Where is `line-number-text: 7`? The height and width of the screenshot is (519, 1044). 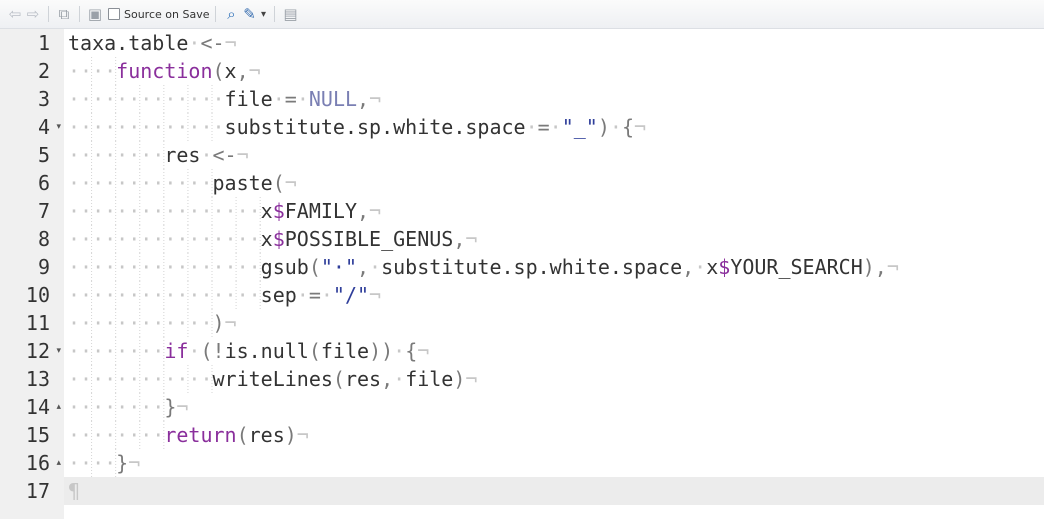
line-number-text: 7 is located at coordinates (43, 211).